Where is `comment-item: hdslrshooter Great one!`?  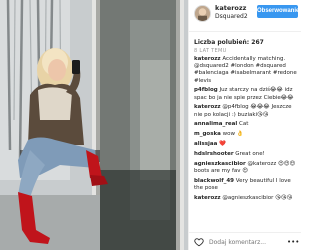
comment-item: hdslrshooter Great one! is located at coordinates (246, 154).